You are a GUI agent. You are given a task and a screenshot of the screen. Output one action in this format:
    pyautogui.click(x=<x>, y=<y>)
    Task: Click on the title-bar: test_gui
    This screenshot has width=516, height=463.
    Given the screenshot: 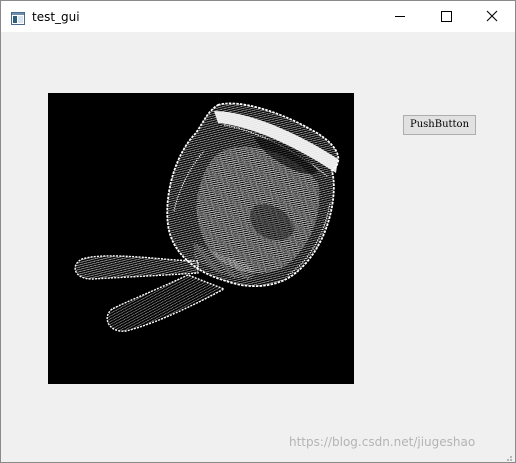 What is the action you would take?
    pyautogui.click(x=258, y=16)
    